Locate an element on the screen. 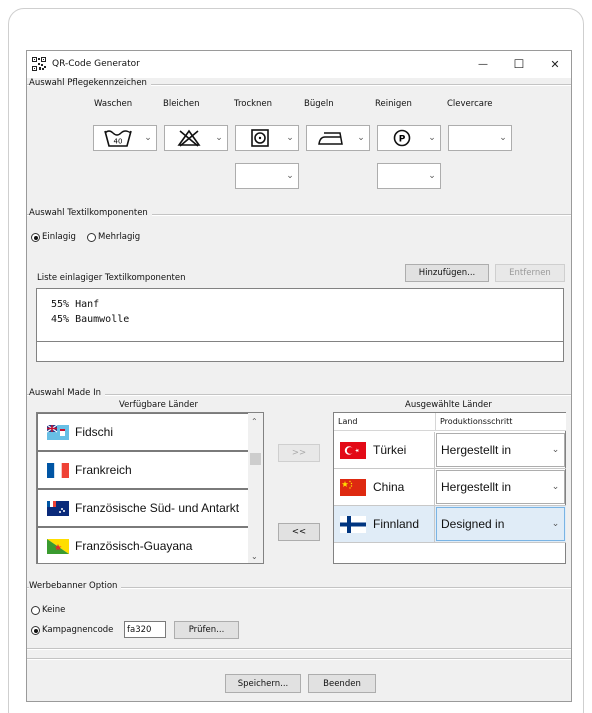 The height and width of the screenshot is (713, 592). remove-country-button: << is located at coordinates (299, 532).